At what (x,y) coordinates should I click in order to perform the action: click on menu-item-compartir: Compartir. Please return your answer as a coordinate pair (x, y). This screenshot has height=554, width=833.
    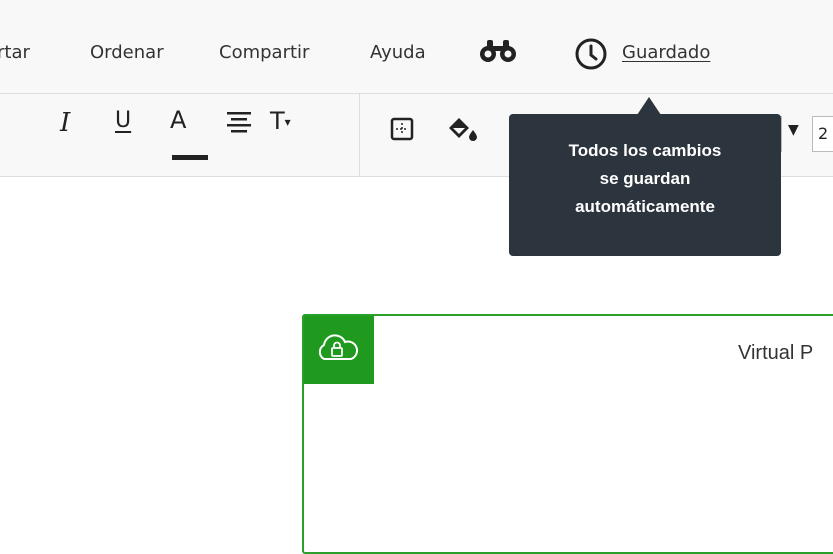
    Looking at the image, I should click on (264, 52).